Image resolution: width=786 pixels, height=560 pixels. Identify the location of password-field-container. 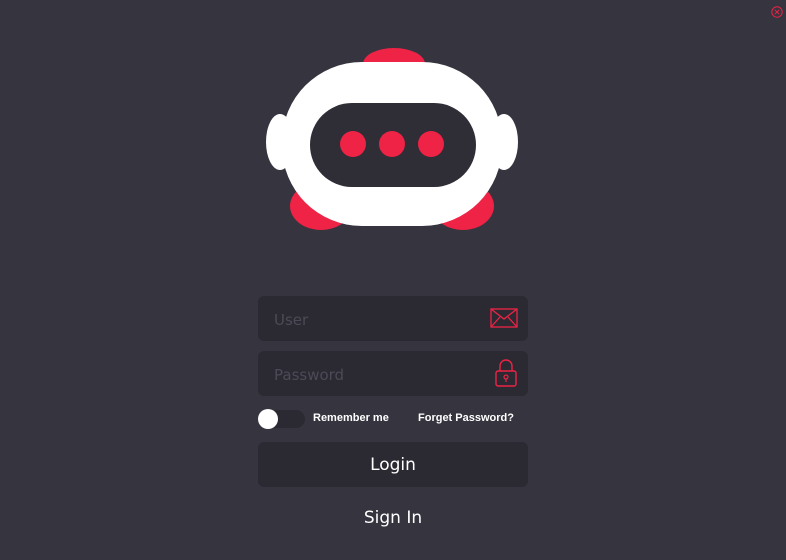
(393, 374).